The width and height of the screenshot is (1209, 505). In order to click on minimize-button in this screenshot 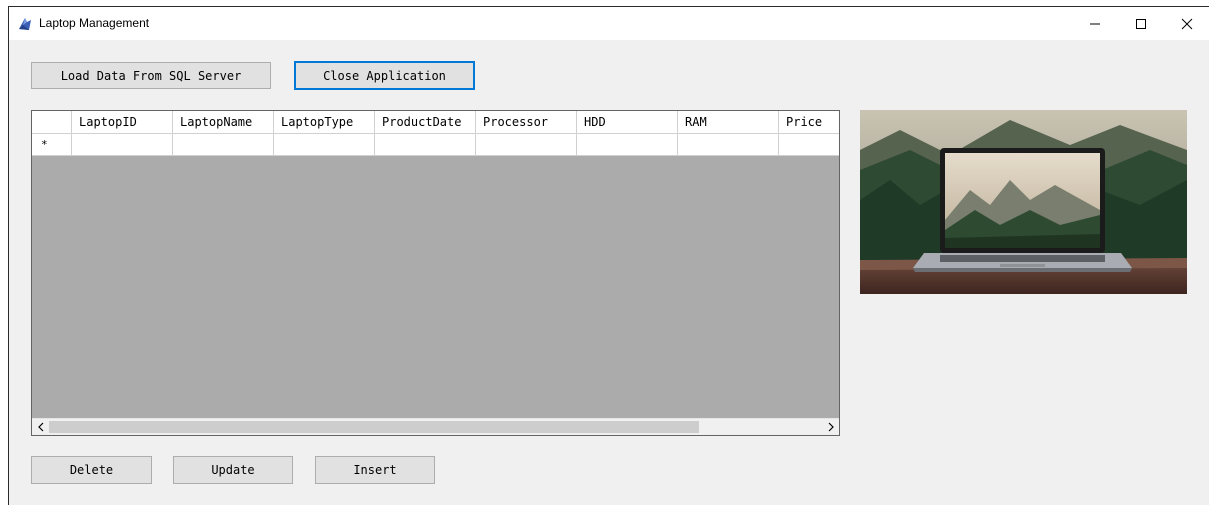, I will do `click(1095, 23)`.